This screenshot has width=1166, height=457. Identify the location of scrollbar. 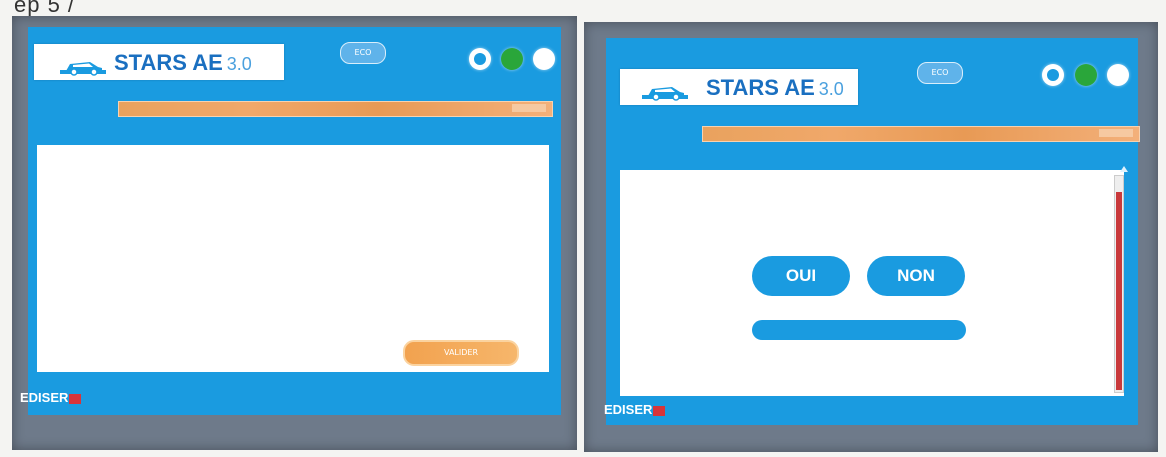
(1119, 284).